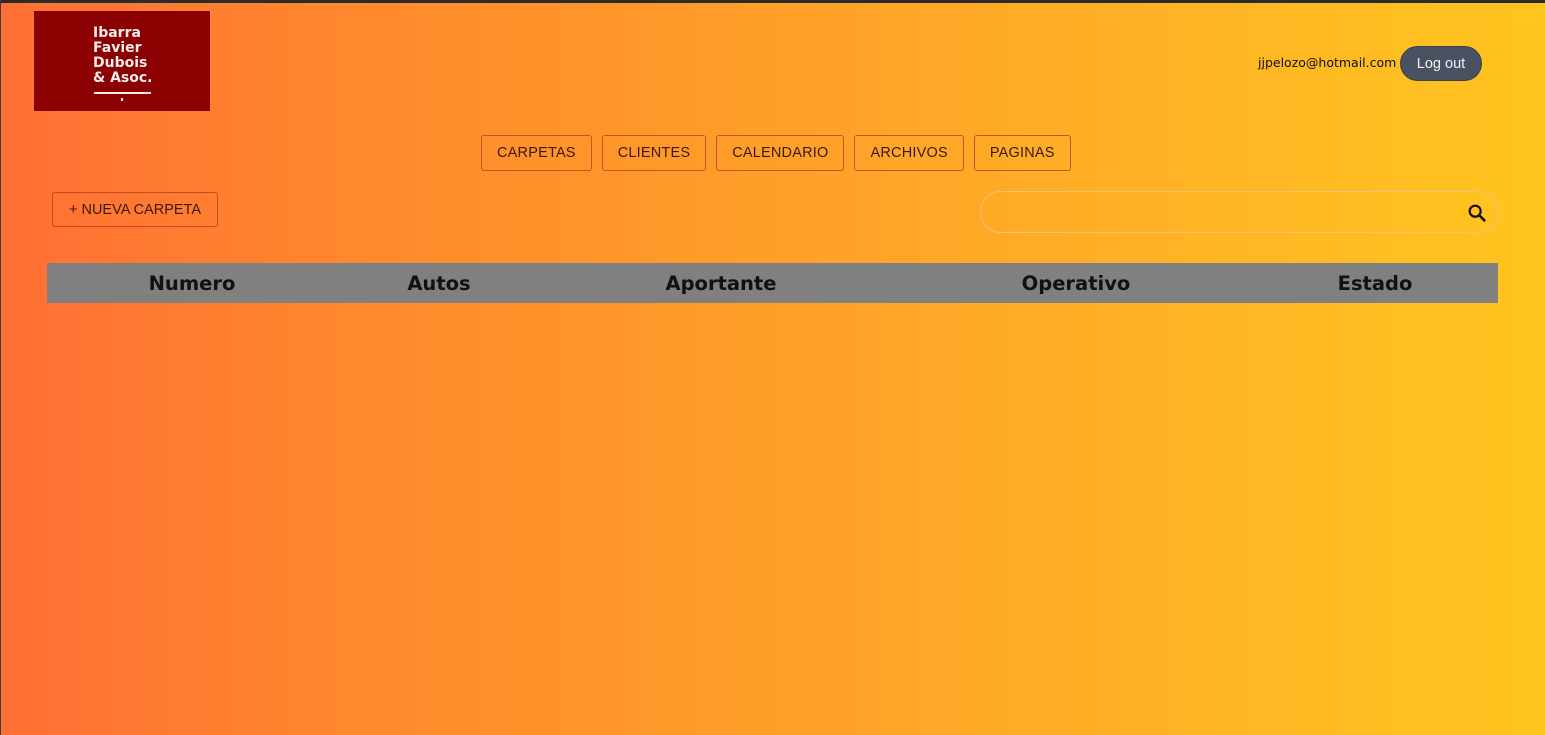 This screenshot has width=1545, height=735. What do you see at coordinates (117, 48) in the screenshot?
I see `logo-line: Favier` at bounding box center [117, 48].